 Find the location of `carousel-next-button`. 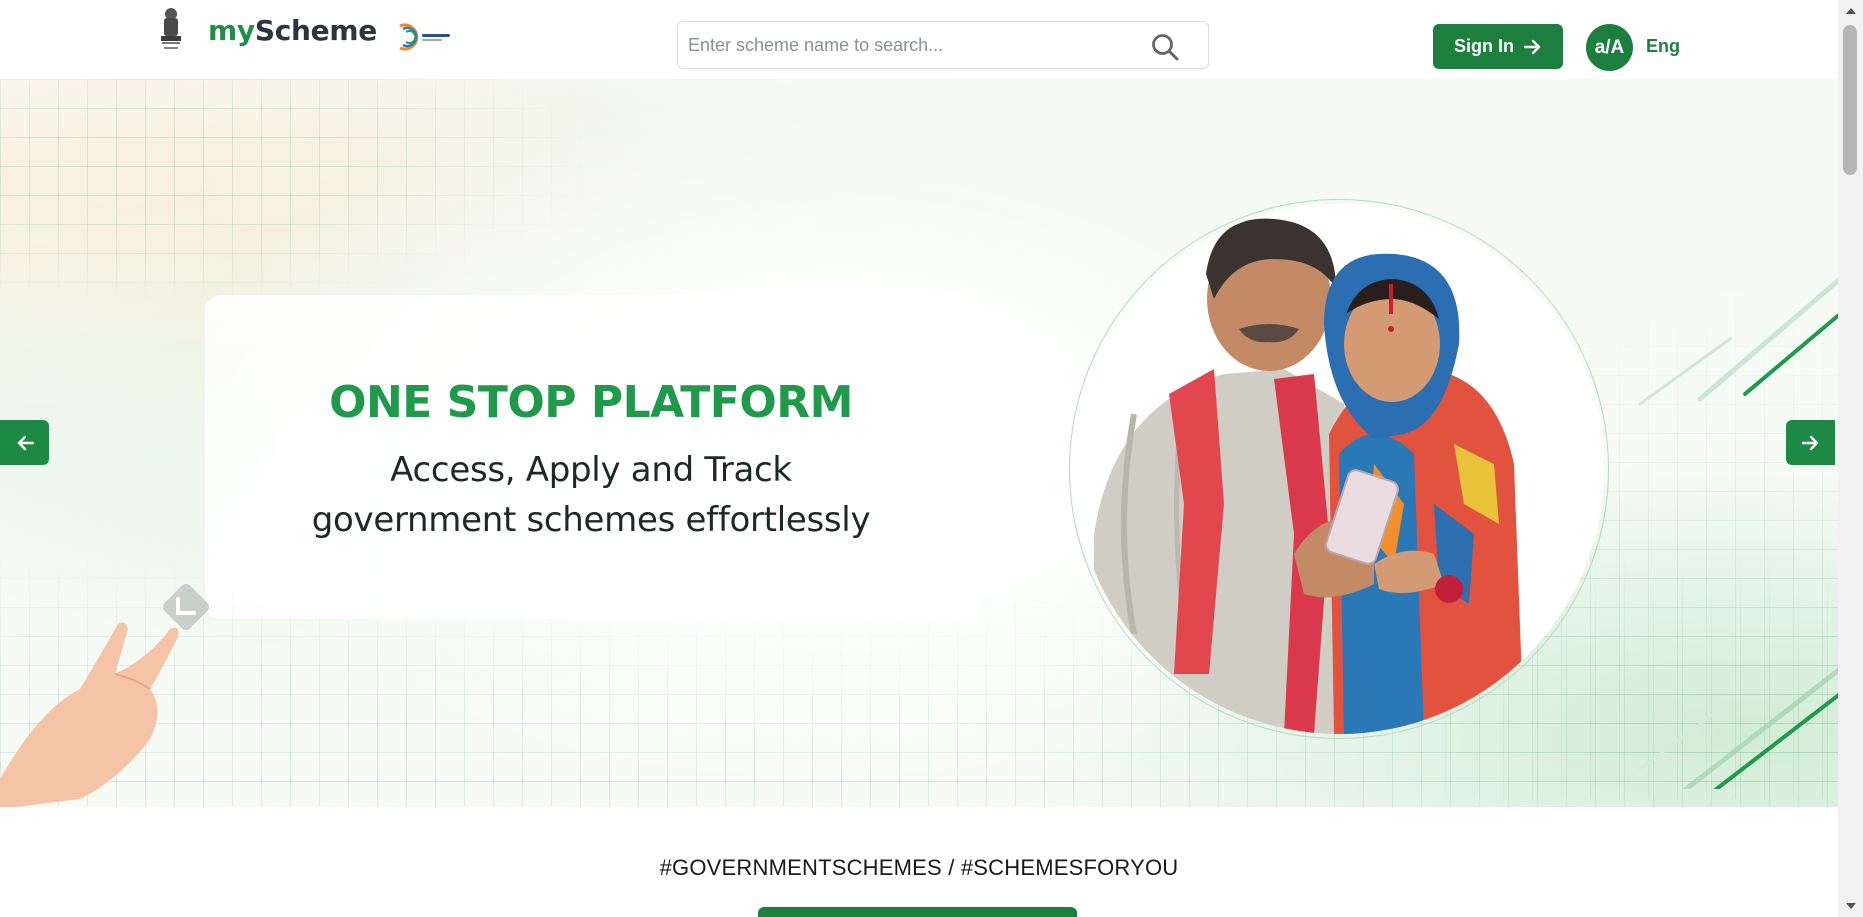

carousel-next-button is located at coordinates (1810, 442).